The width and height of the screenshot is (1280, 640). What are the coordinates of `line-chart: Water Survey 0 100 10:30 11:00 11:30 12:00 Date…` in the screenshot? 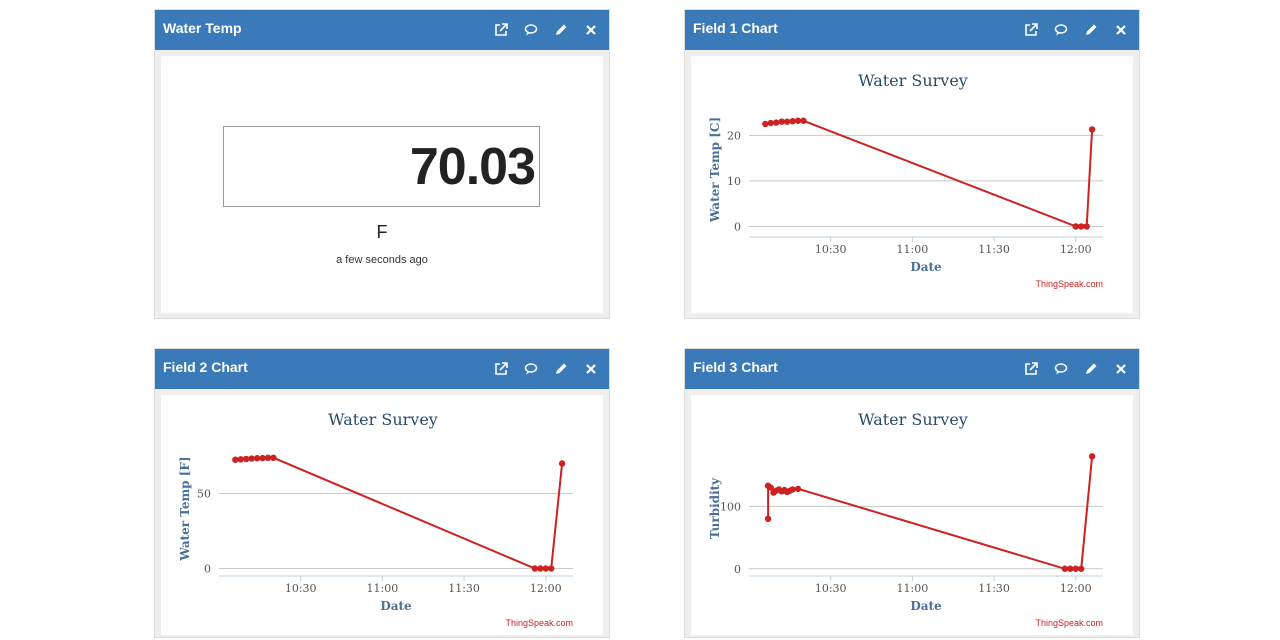 It's located at (905, 519).